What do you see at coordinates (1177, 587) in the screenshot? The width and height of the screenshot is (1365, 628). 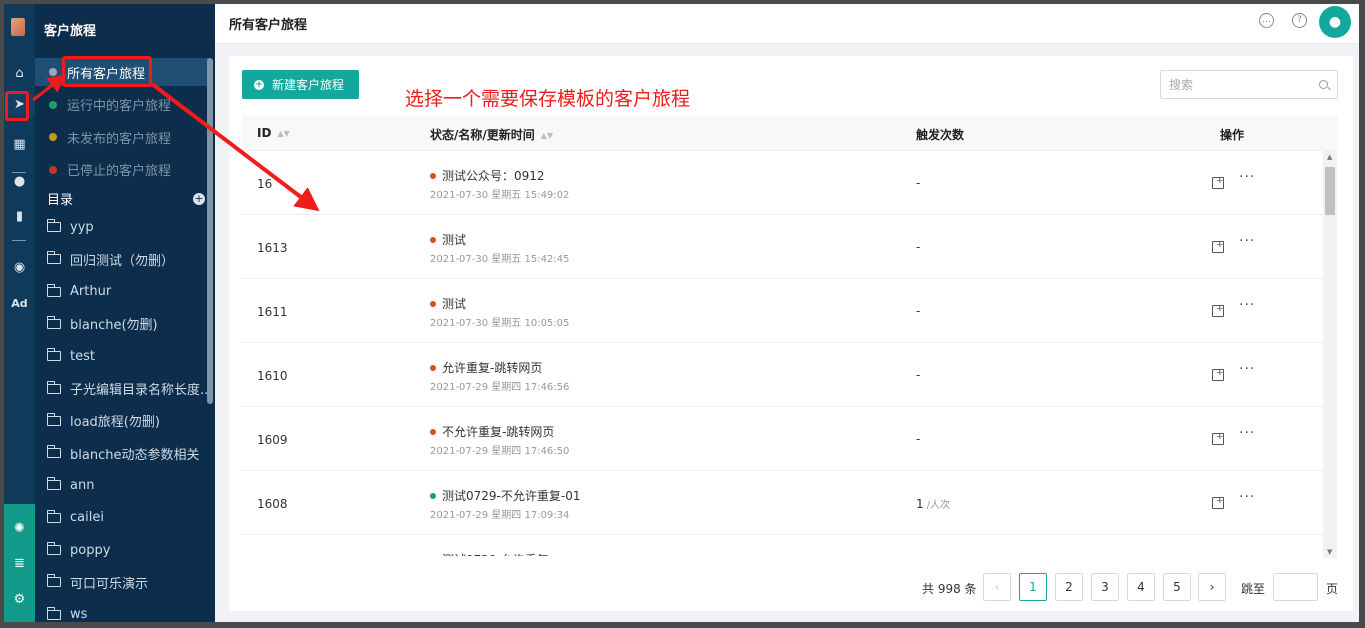 I see `page-button-5: 5` at bounding box center [1177, 587].